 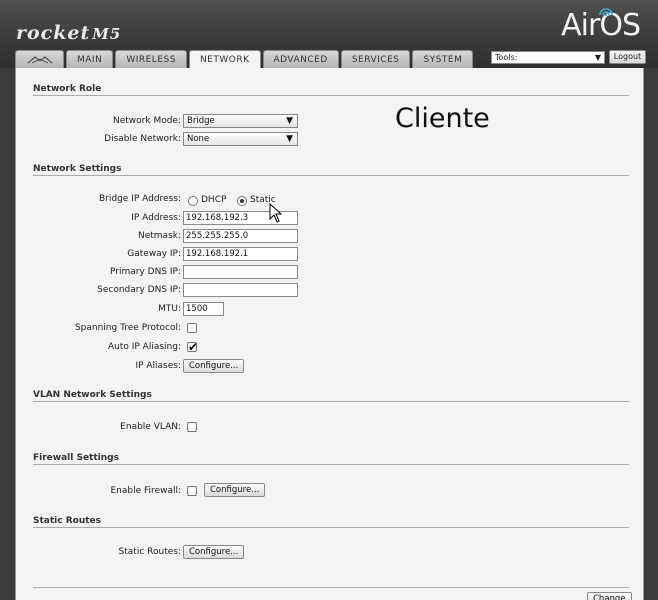 I want to click on enable-vlan-checkbox, so click(x=192, y=427).